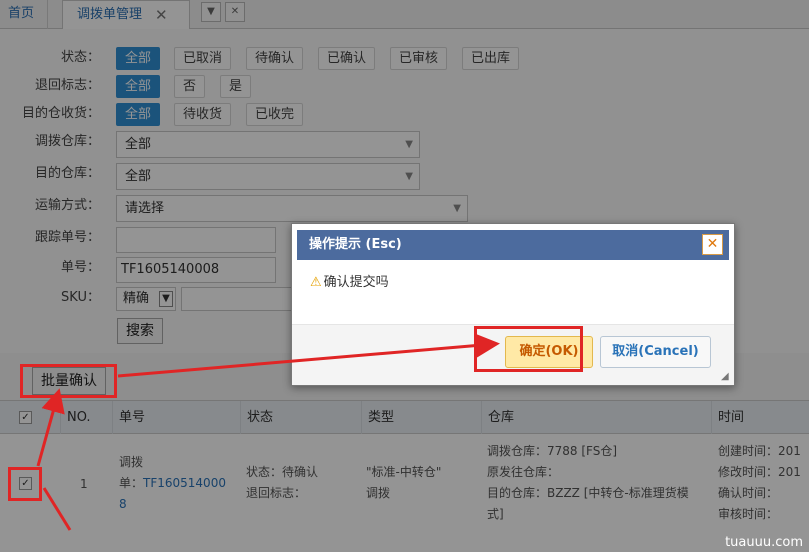 The width and height of the screenshot is (809, 552). Describe the element at coordinates (50, 427) in the screenshot. I see `arrow-to-batch` at that location.